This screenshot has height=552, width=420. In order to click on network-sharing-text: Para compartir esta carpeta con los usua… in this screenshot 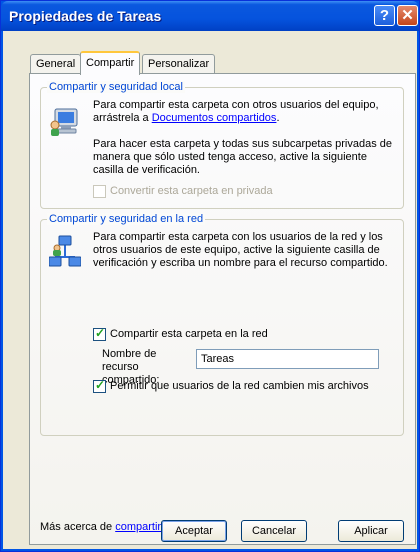, I will do `click(240, 250)`.